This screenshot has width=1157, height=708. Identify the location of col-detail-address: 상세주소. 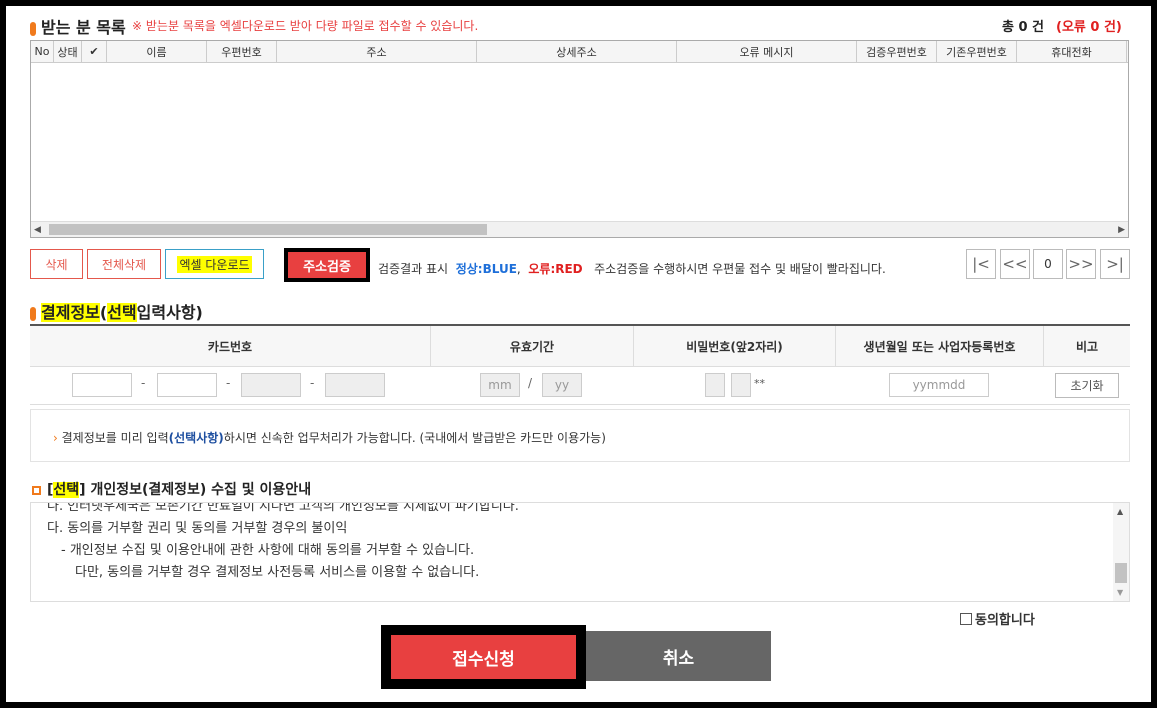
(577, 51).